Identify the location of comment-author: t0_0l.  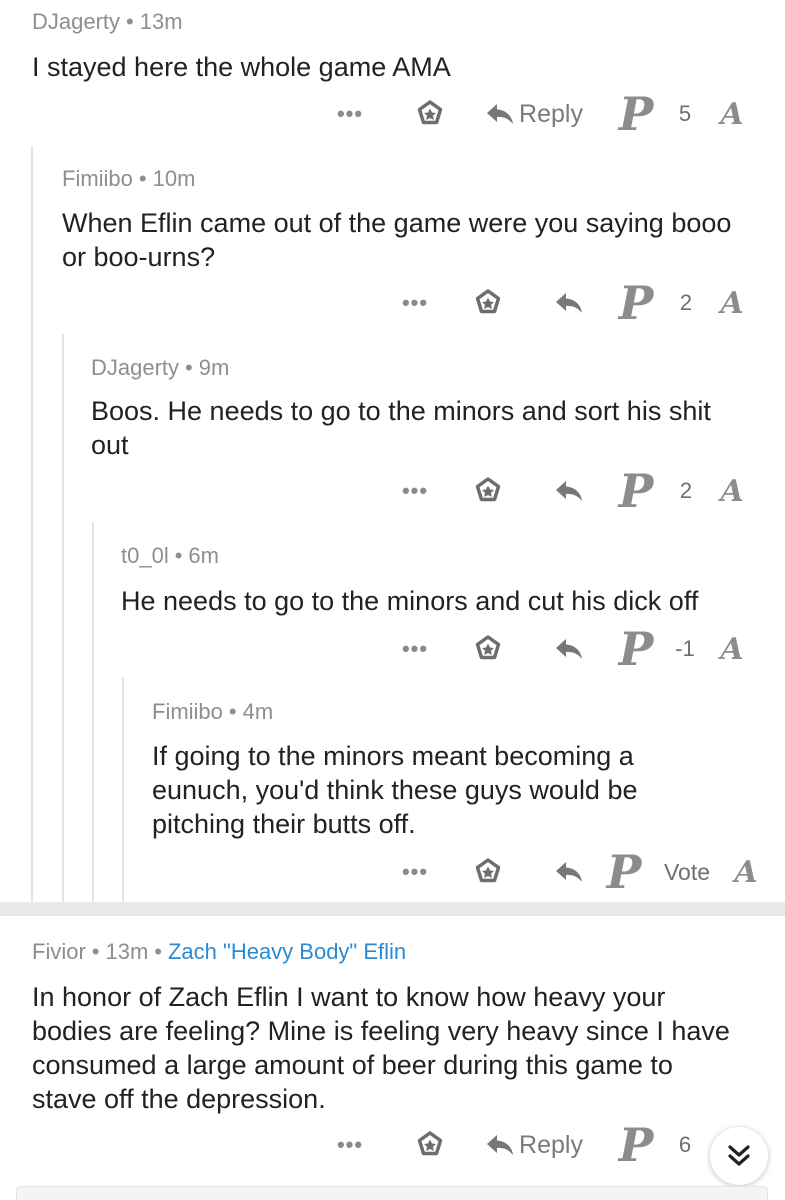
(145, 555).